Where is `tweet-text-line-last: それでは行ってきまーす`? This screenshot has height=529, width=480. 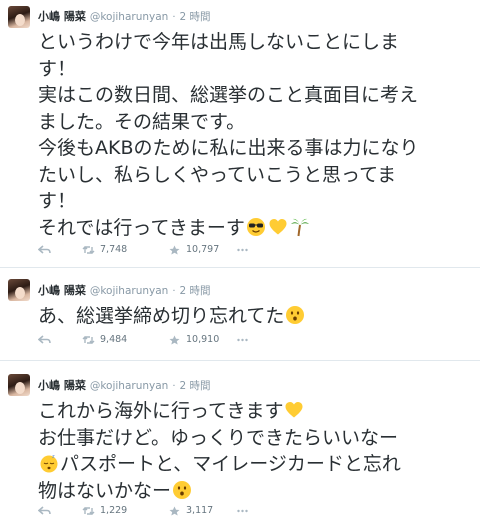
tweet-text-line-last: それでは行ってきまーす is located at coordinates (257, 228).